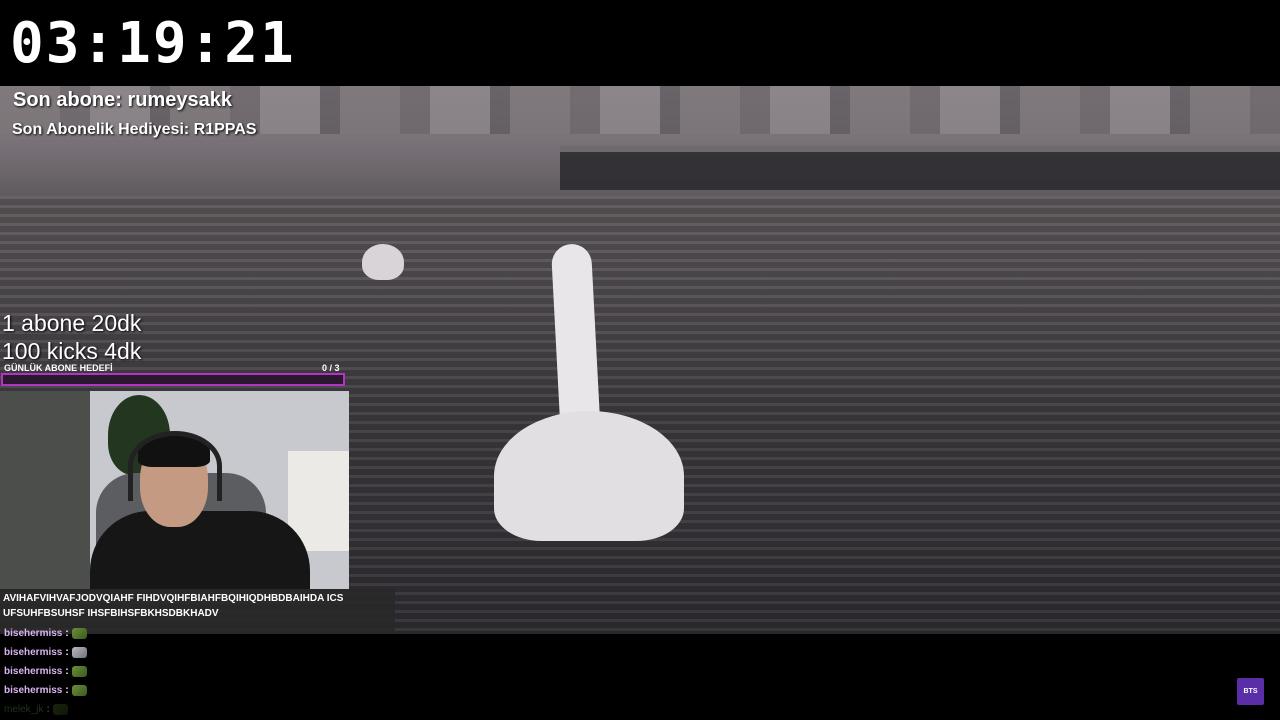 The image size is (1280, 720). I want to click on webcam-door, so click(45, 490).